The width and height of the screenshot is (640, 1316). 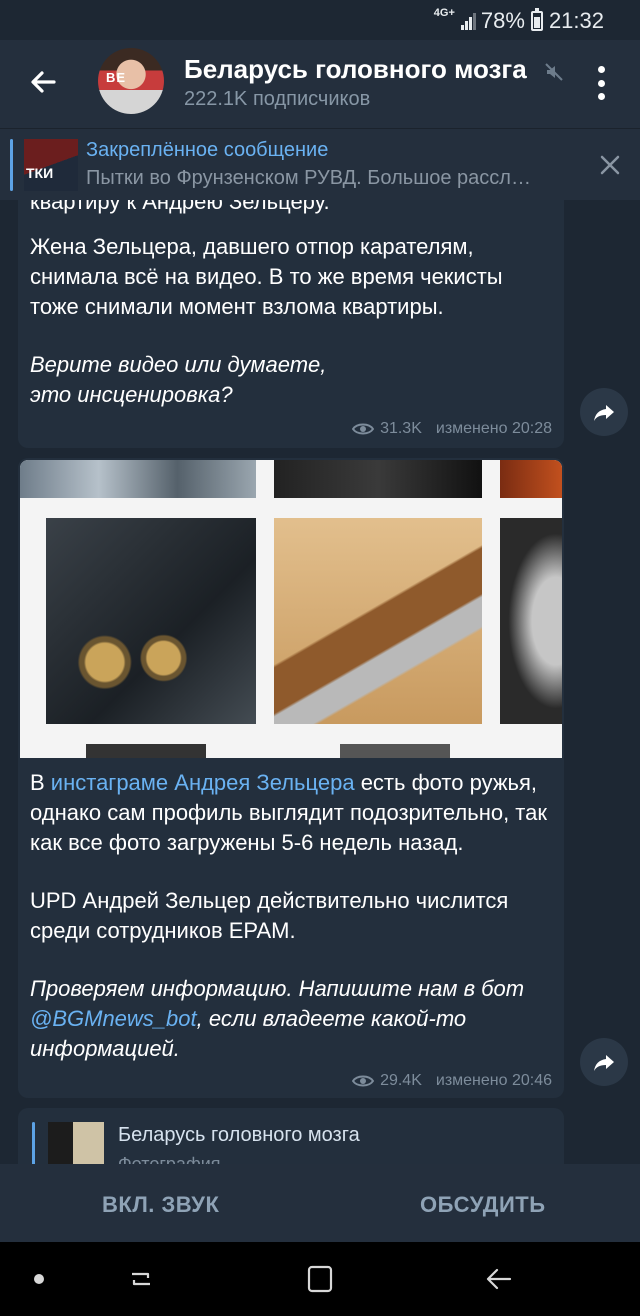 What do you see at coordinates (239, 1135) in the screenshot?
I see `forward-title: Беларусь головного мозга` at bounding box center [239, 1135].